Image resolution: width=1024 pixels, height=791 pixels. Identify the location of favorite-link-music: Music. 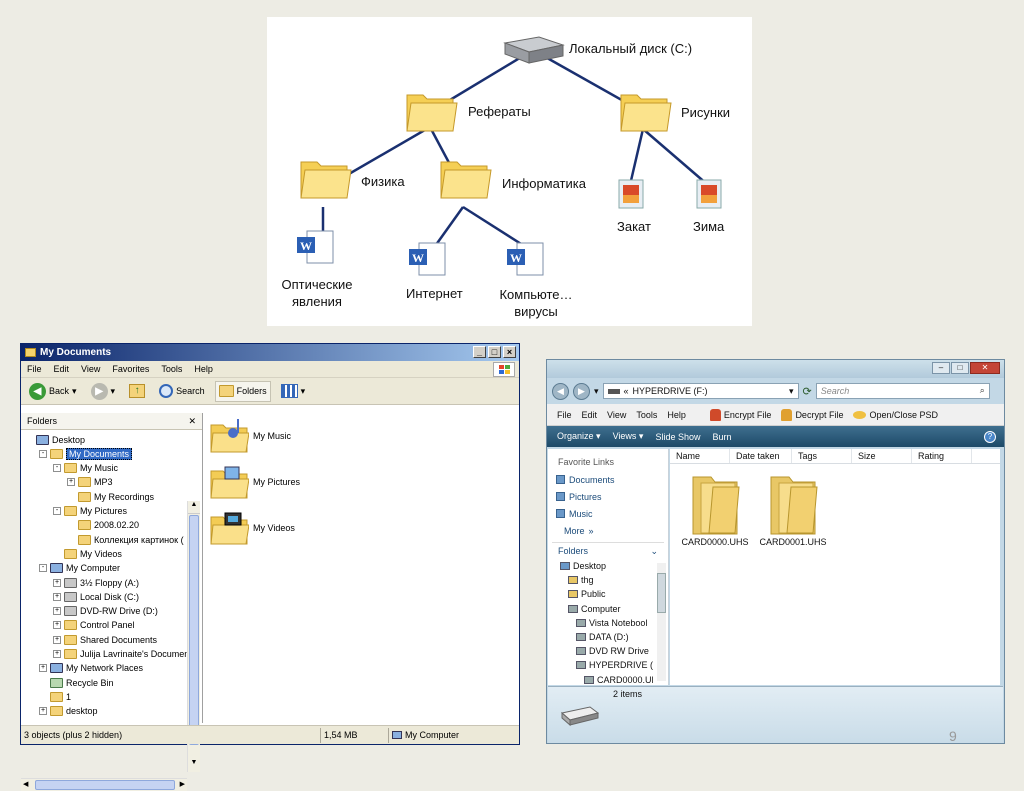
(608, 513).